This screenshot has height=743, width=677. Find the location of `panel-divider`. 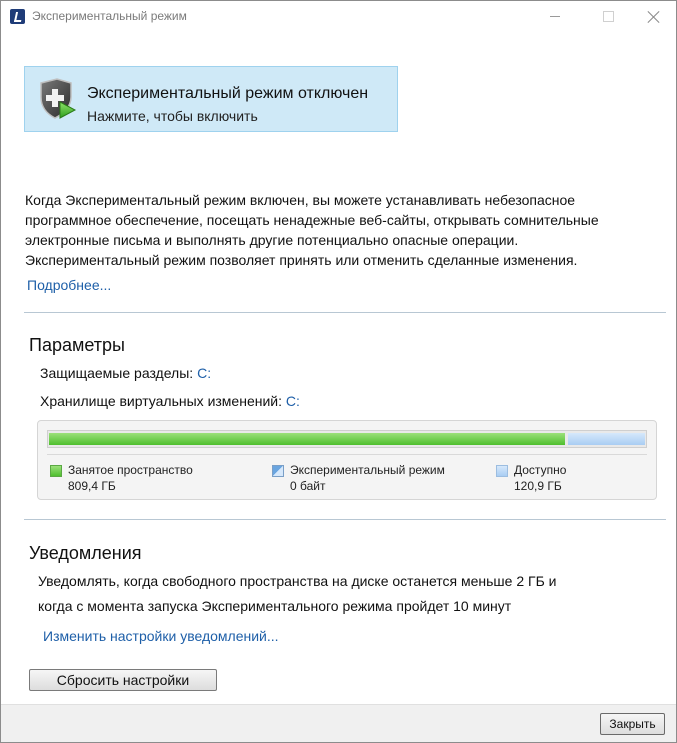

panel-divider is located at coordinates (347, 454).